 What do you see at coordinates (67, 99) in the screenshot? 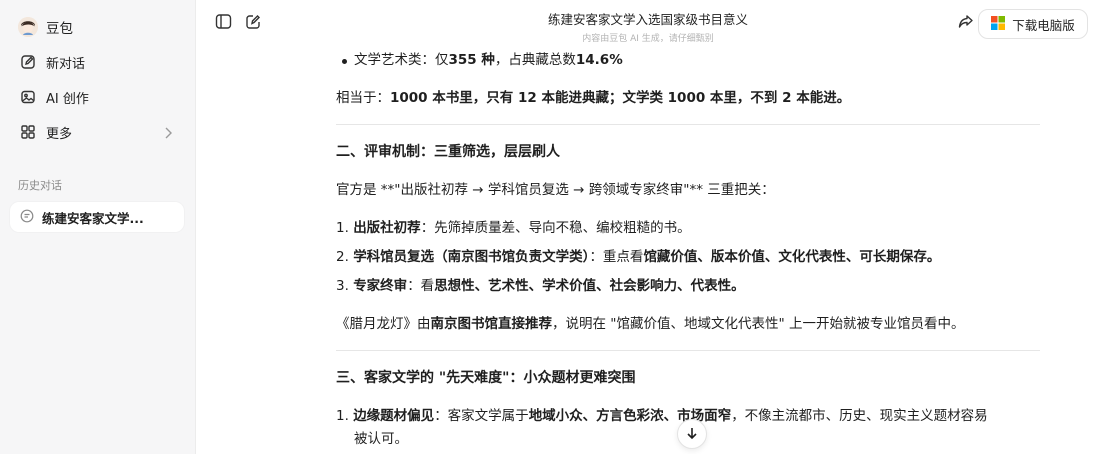
I see `nav-label: AI 创作` at bounding box center [67, 99].